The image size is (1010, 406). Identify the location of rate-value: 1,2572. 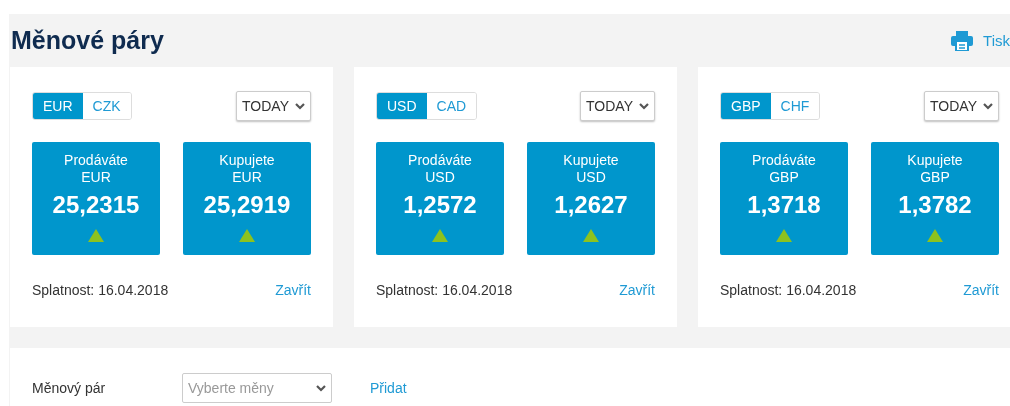
(440, 205).